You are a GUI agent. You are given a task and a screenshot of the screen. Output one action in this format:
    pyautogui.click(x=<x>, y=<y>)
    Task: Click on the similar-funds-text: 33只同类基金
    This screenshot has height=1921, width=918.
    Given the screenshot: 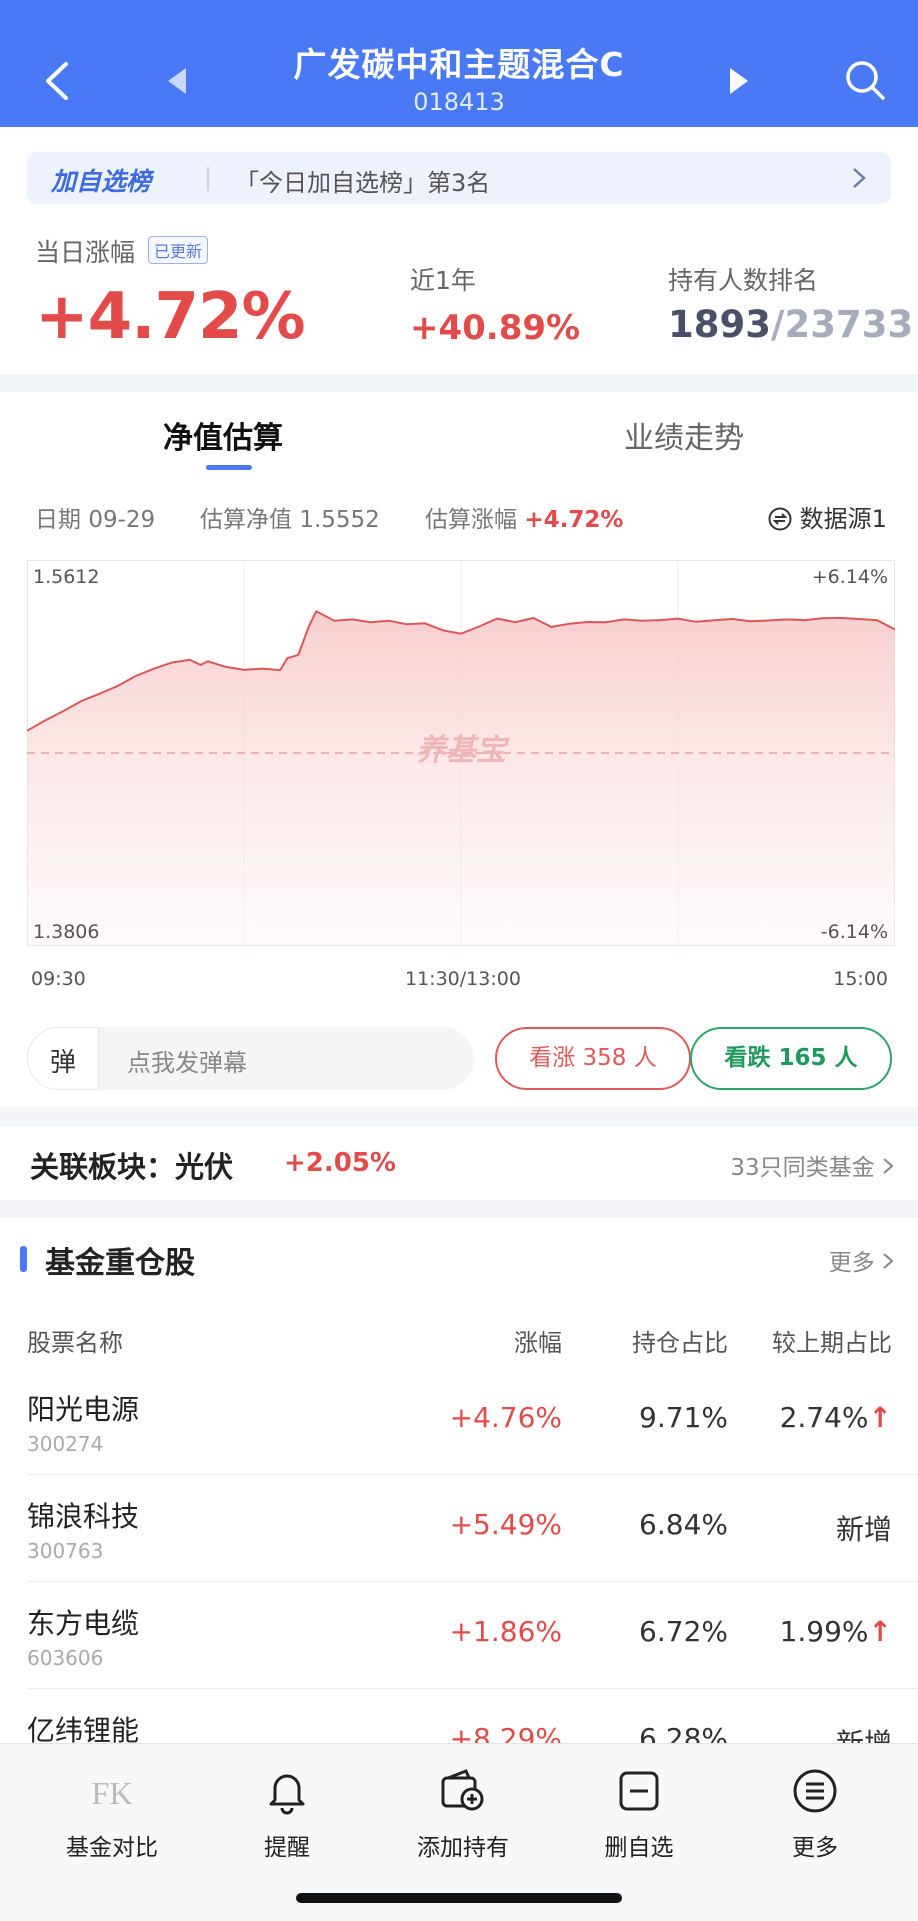 What is the action you would take?
    pyautogui.click(x=802, y=1168)
    